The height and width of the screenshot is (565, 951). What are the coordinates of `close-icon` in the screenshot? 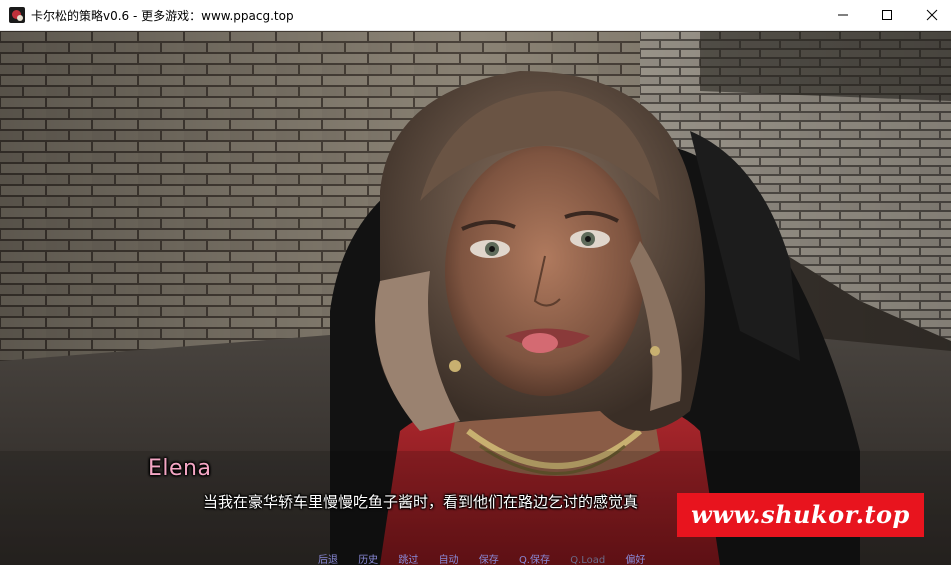 It's located at (932, 15).